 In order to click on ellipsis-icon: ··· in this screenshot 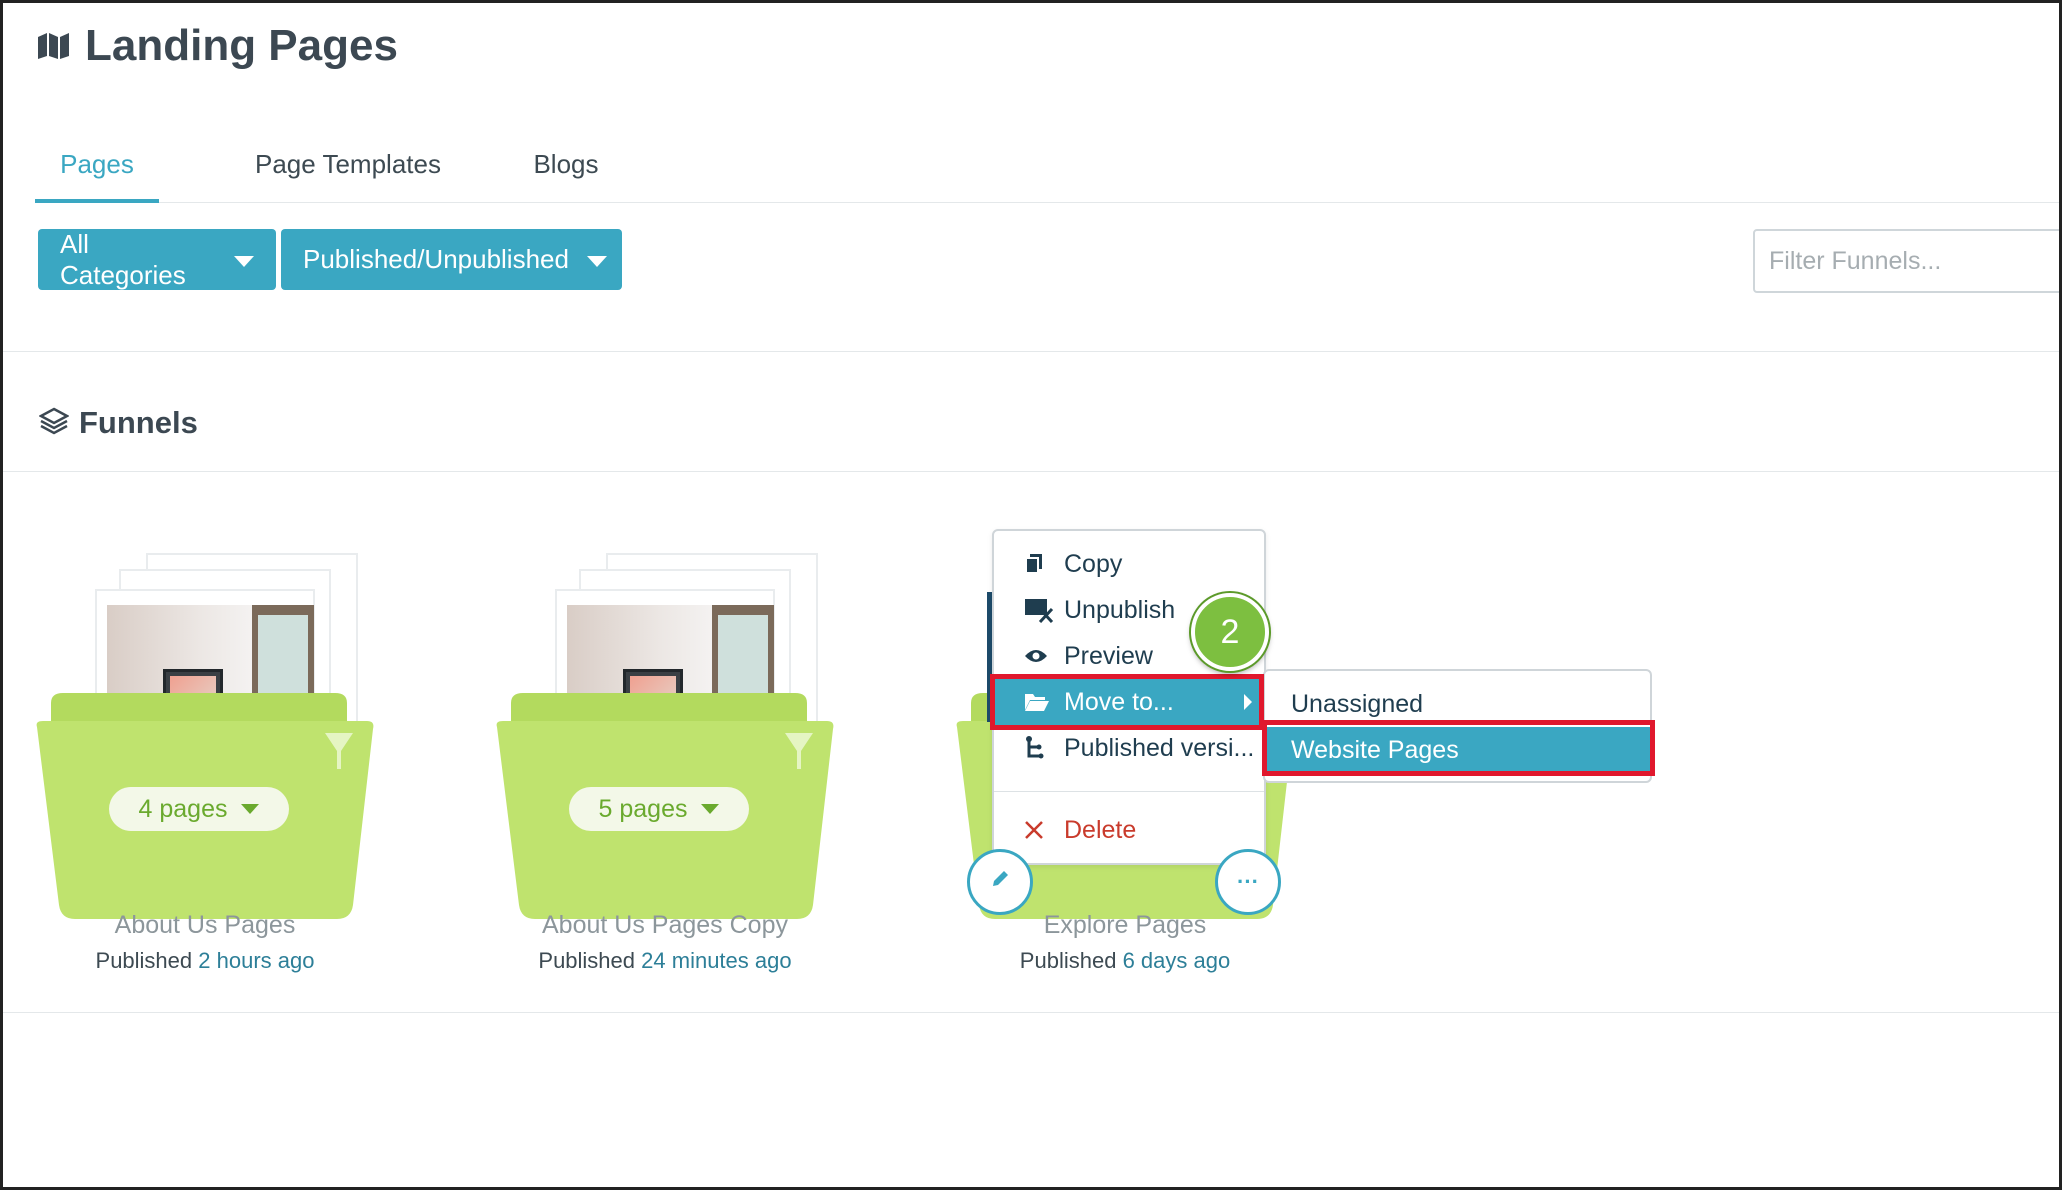, I will do `click(1248, 881)`.